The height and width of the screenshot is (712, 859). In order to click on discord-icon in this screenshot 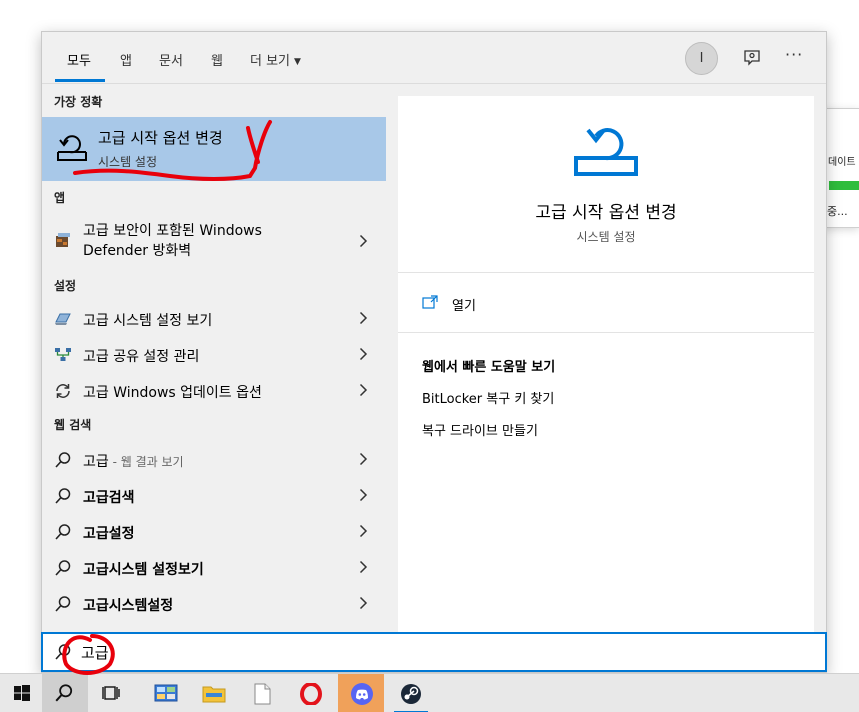, I will do `click(362, 694)`.